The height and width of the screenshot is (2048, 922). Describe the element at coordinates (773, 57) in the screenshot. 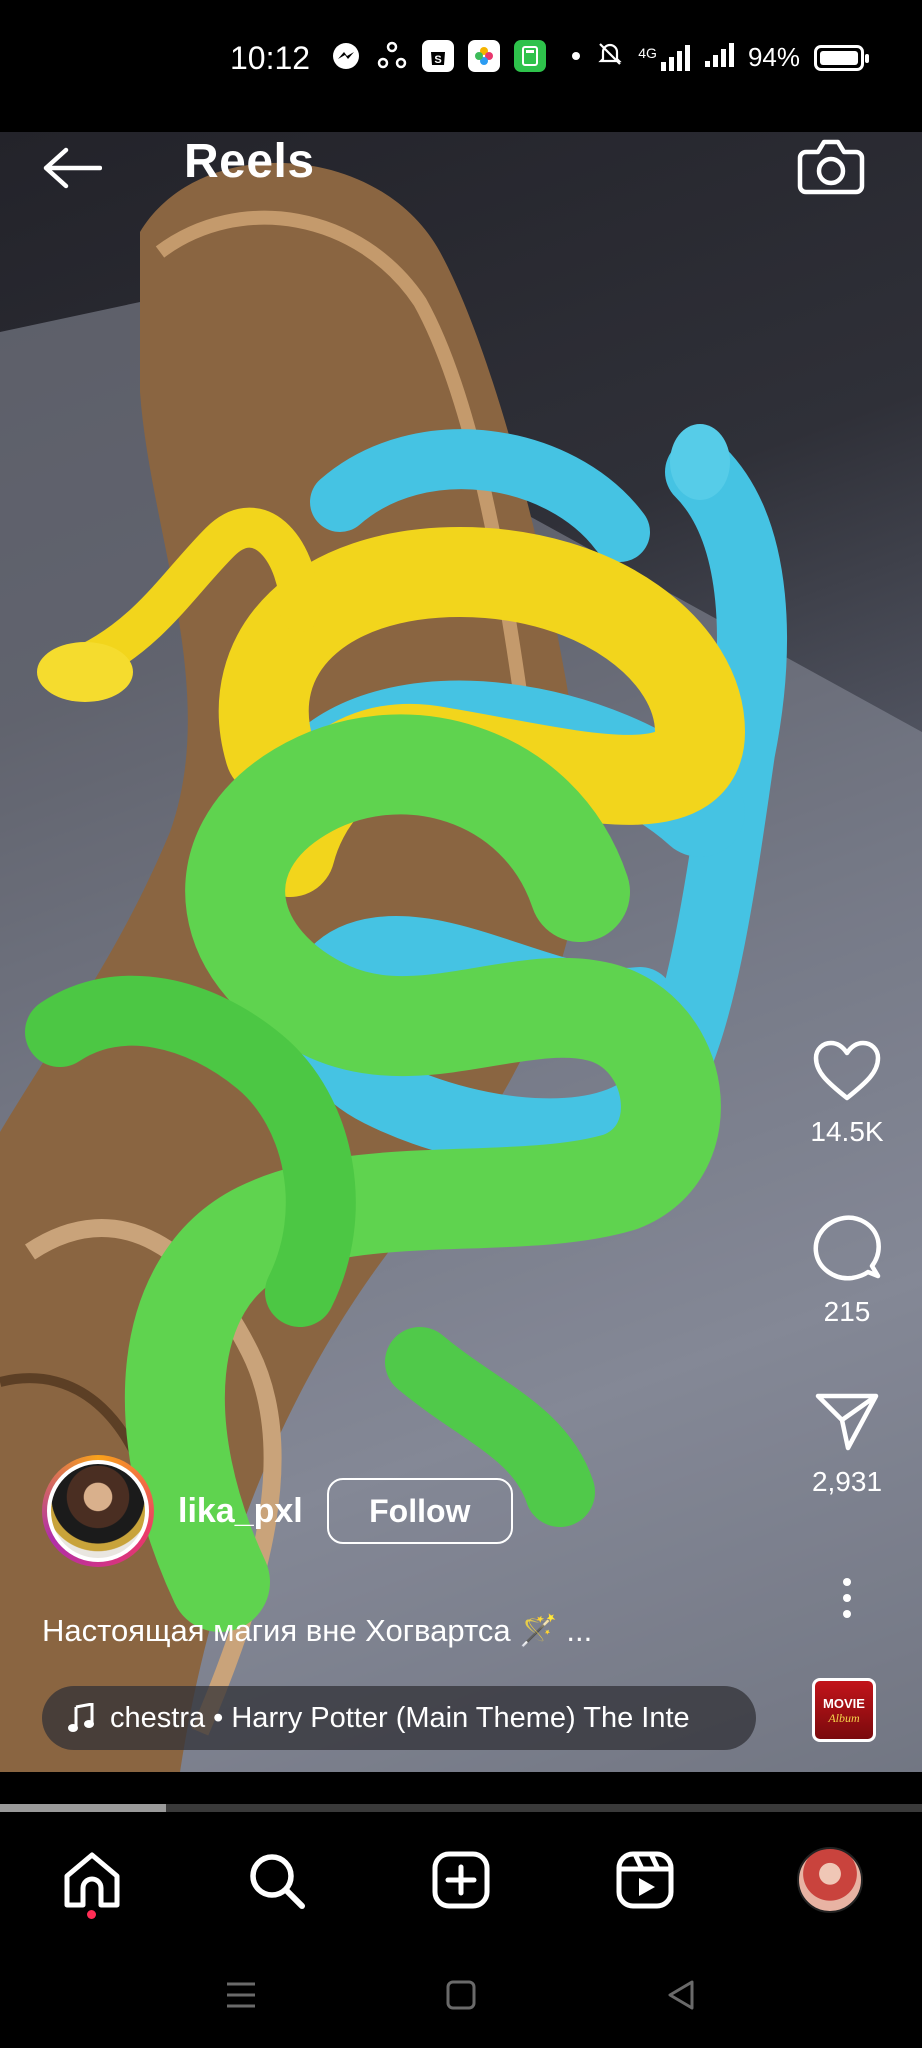

I see `battery-percent: 94%` at that location.